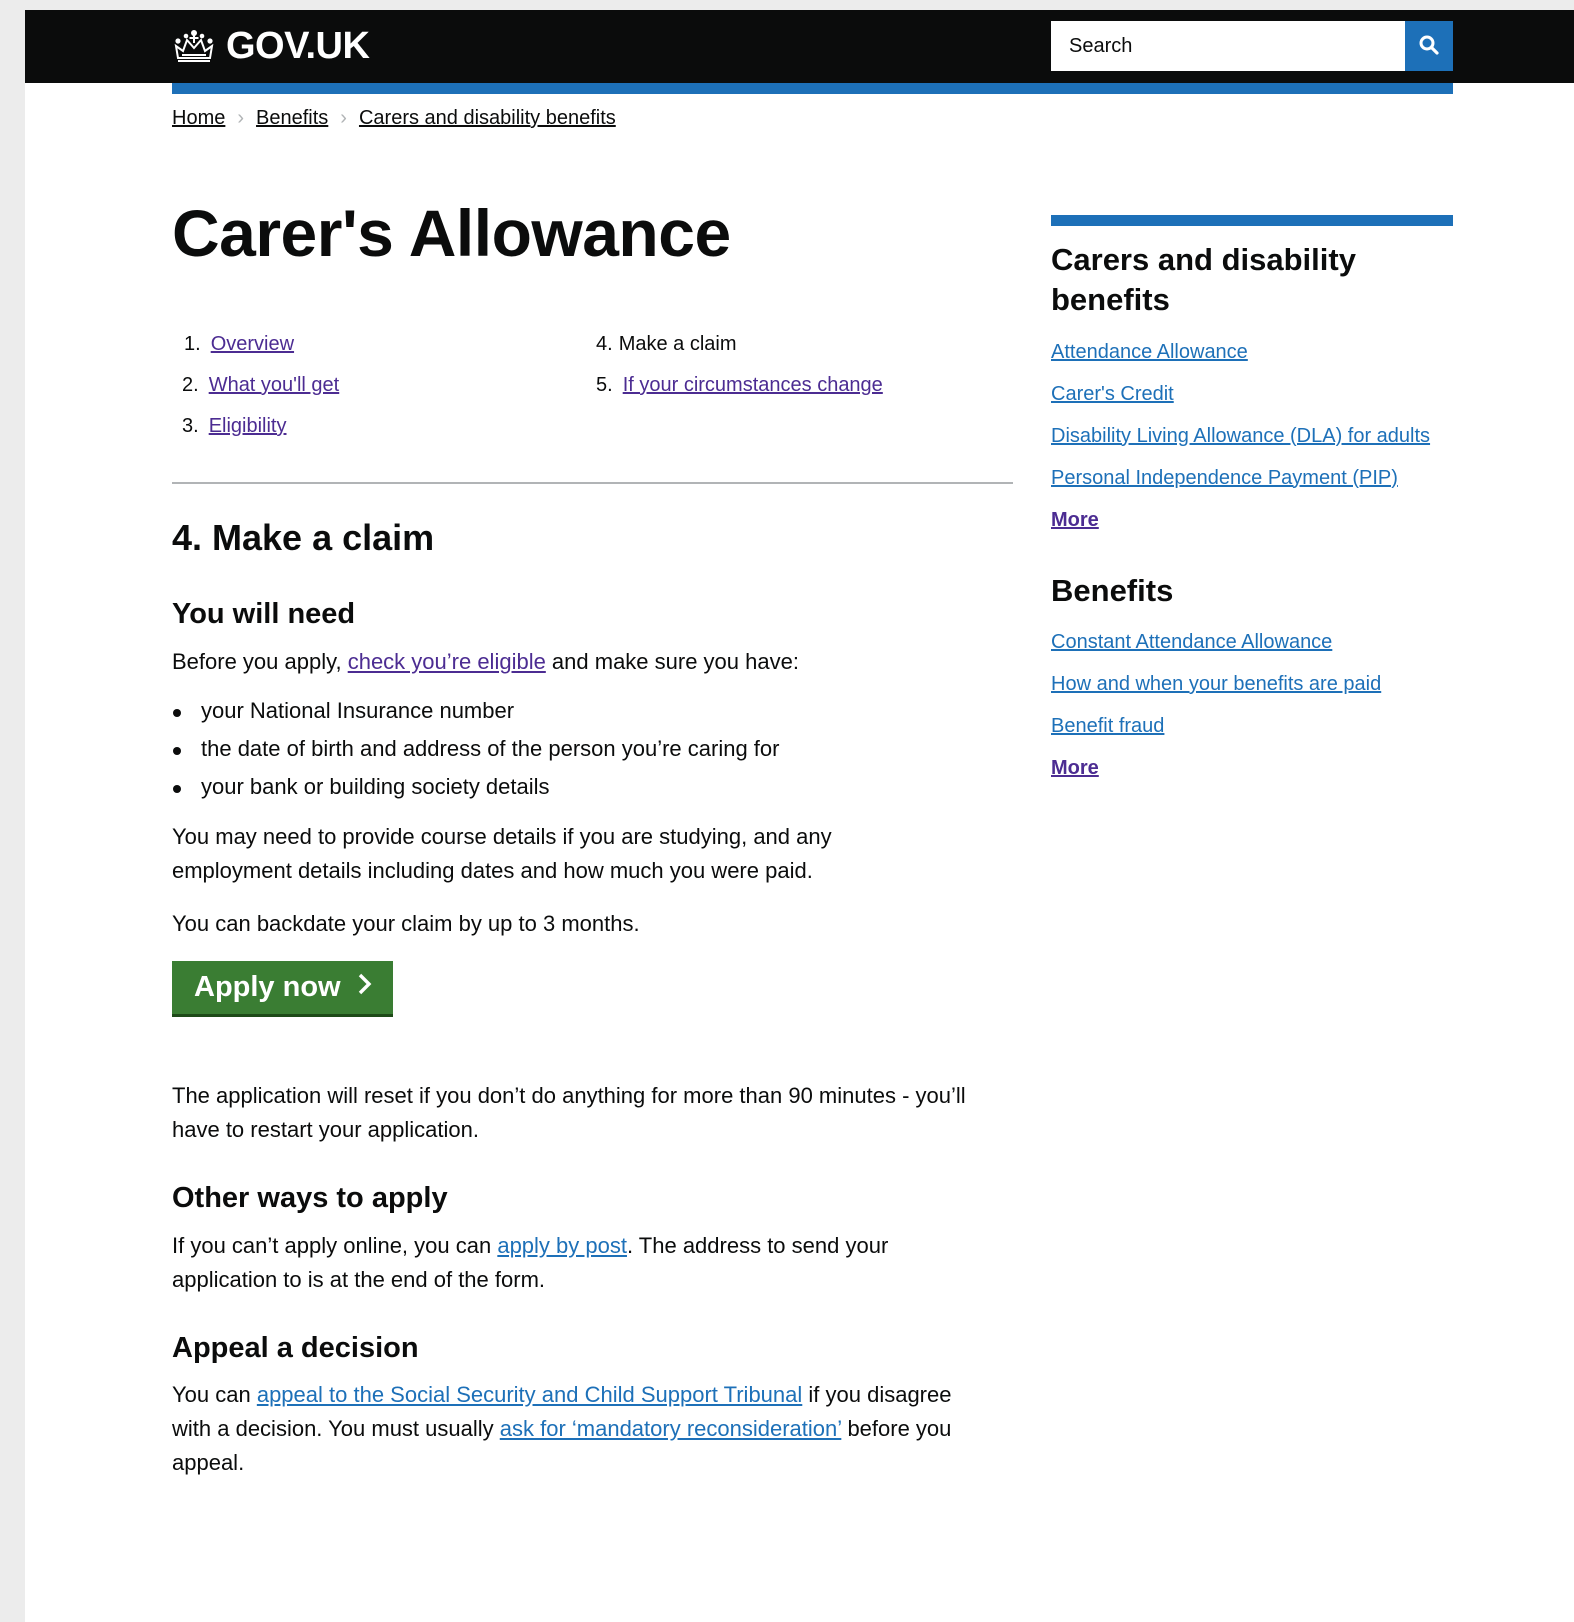  Describe the element at coordinates (1149, 352) in the screenshot. I see `sidebar-link-attendance-allowance: Attendance Allowance` at that location.